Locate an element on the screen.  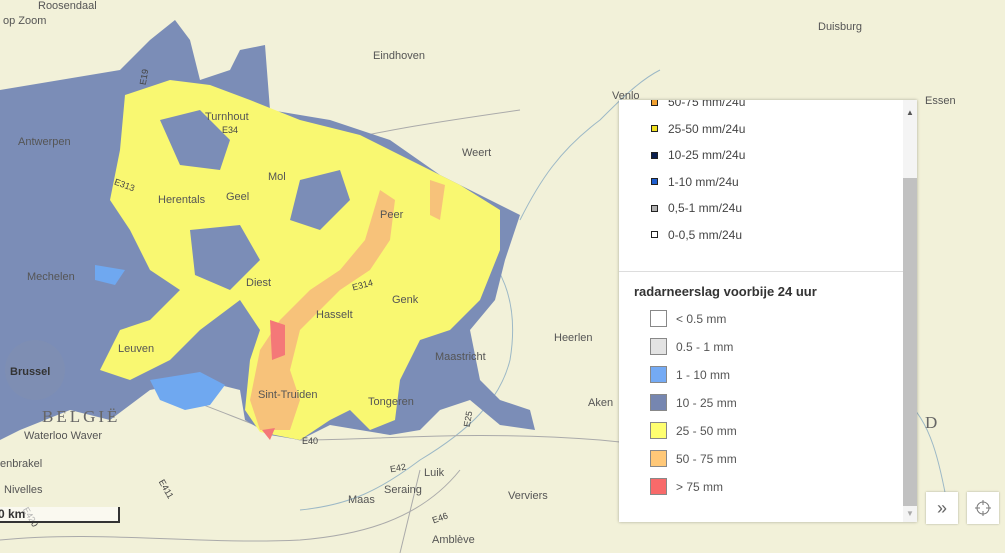
legend-label: 50 - 75 mm is located at coordinates (706, 458).